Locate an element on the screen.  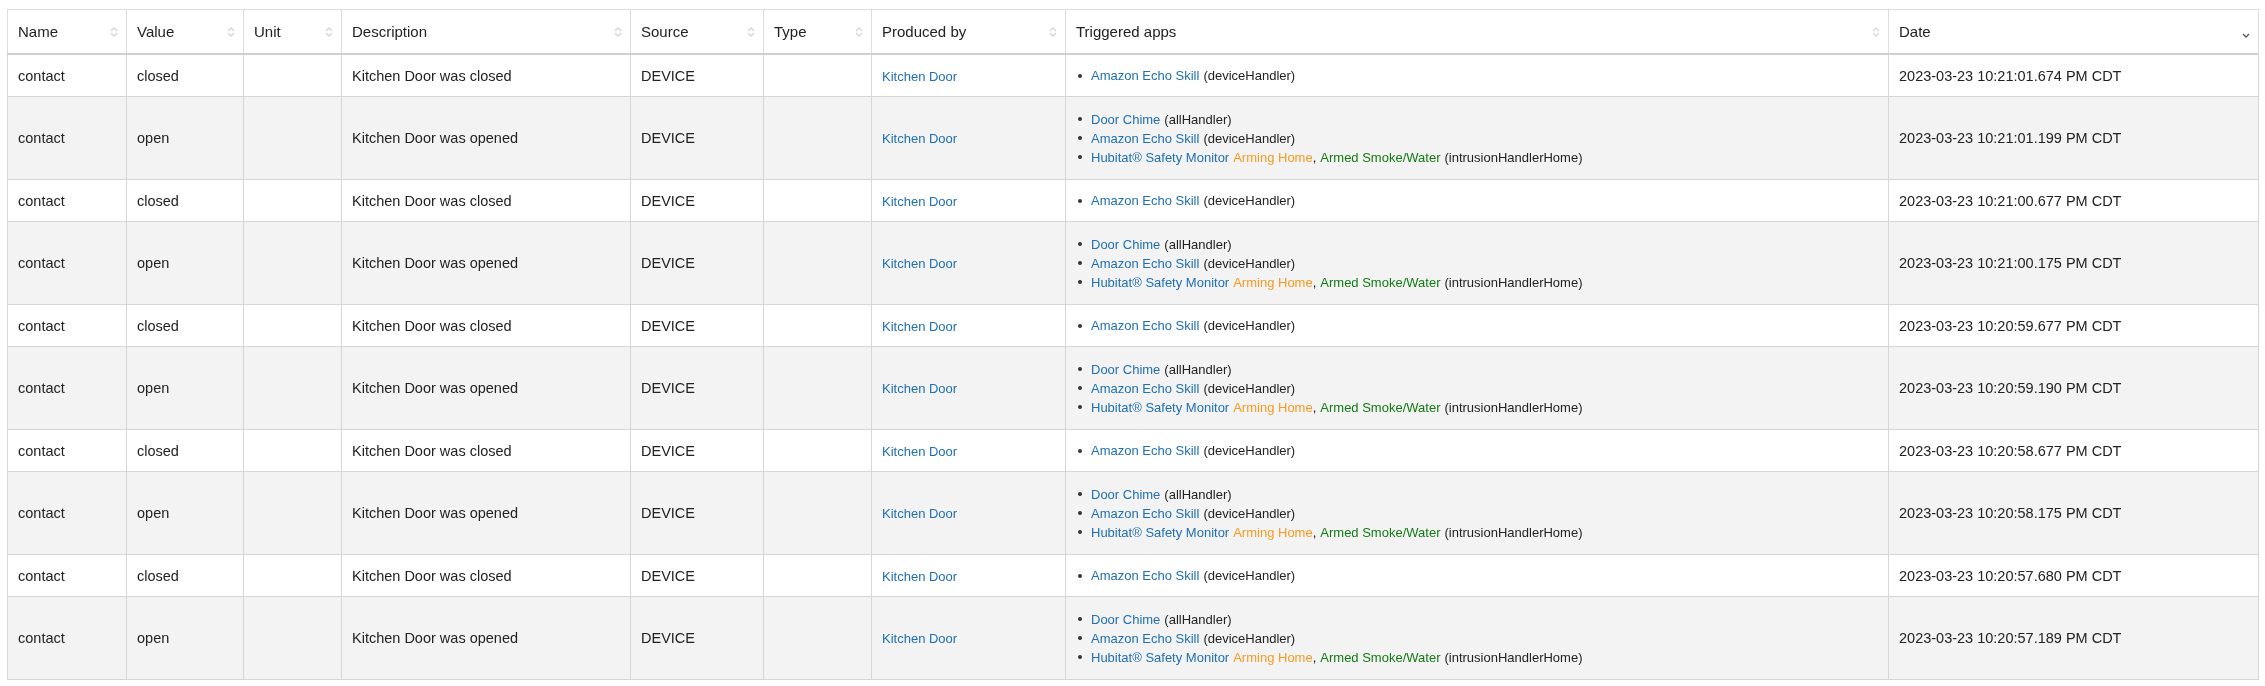
table-cell: 2023-03-23 10:20:58.677 PM CDT is located at coordinates (2073, 450).